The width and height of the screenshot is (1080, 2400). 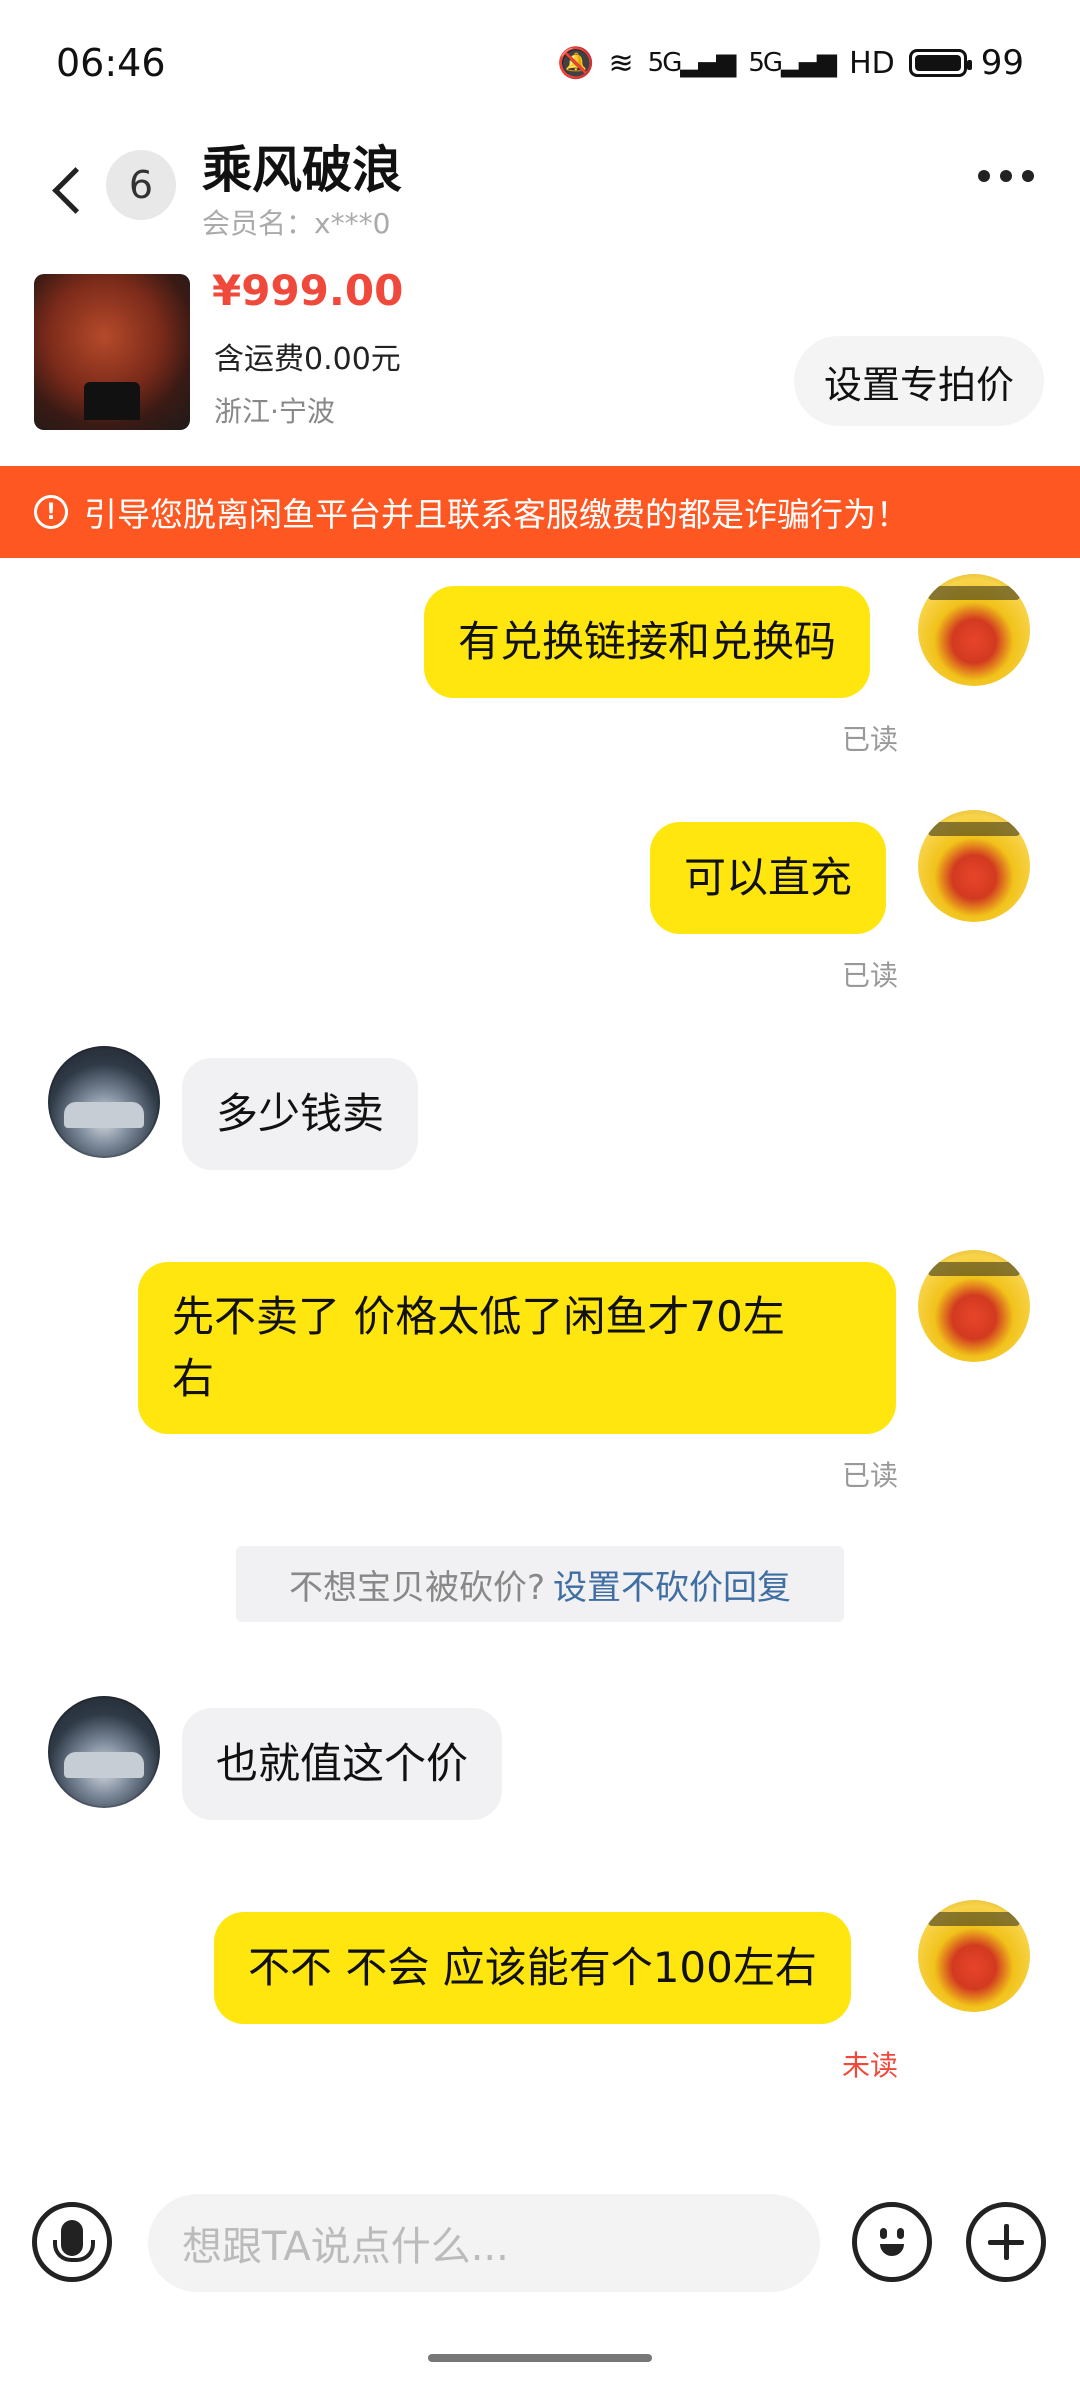 I want to click on message-bubble-sent: 可以直充, so click(x=768, y=878).